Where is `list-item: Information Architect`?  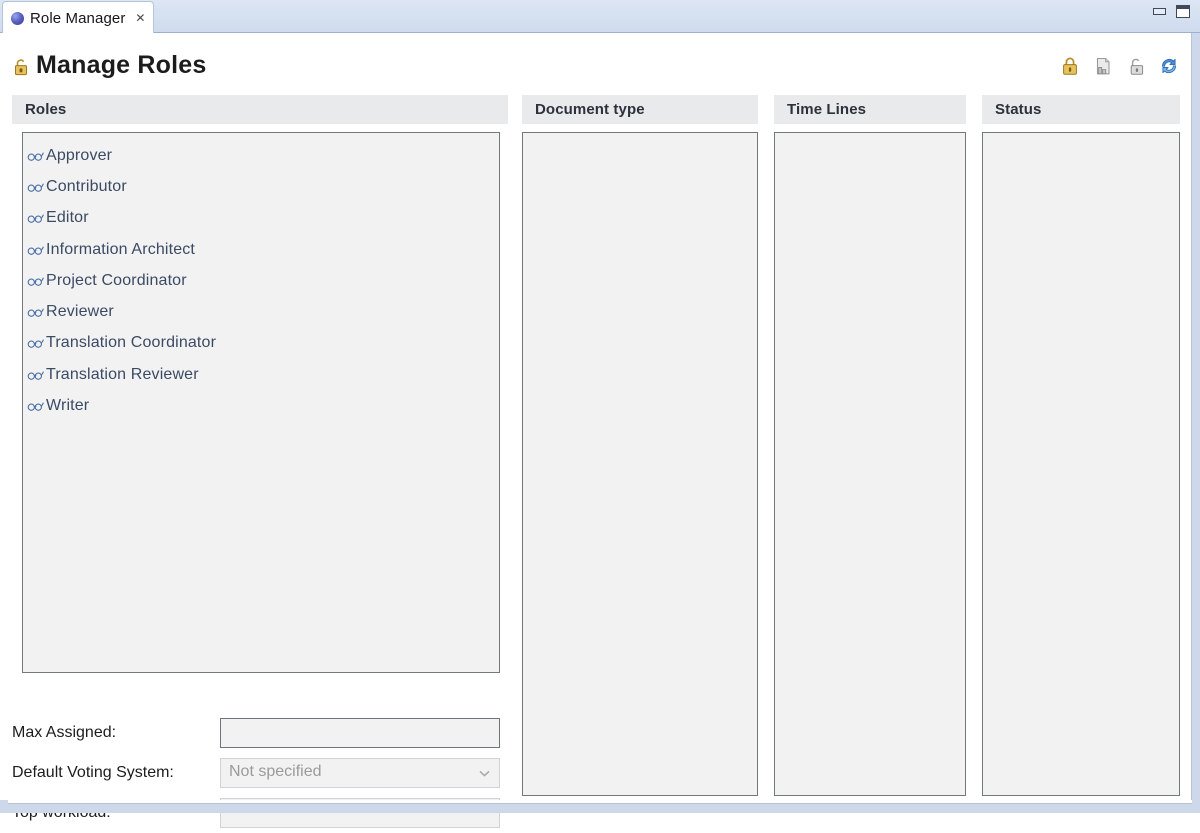 list-item: Information Architect is located at coordinates (263, 249).